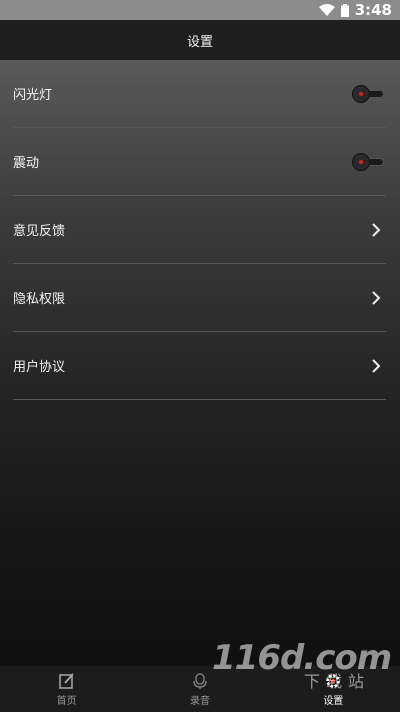 The image size is (400, 712). I want to click on flash-toggle, so click(369, 93).